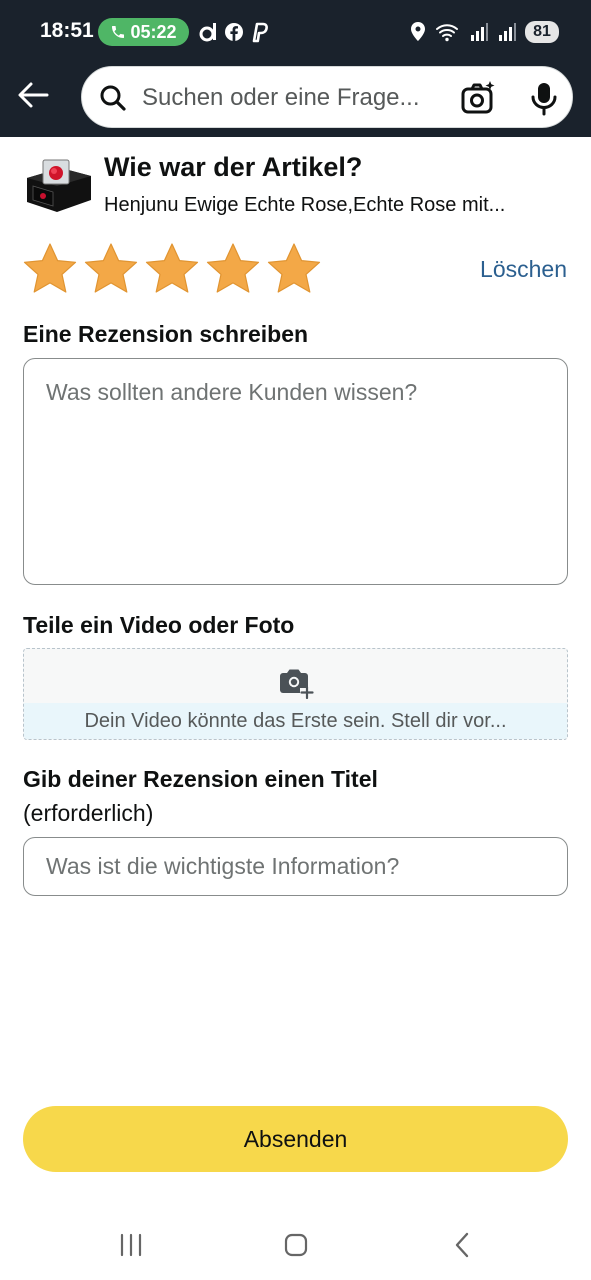 Image resolution: width=591 pixels, height=1280 pixels. I want to click on rating-question: Wie war der Artikel?, so click(233, 167).